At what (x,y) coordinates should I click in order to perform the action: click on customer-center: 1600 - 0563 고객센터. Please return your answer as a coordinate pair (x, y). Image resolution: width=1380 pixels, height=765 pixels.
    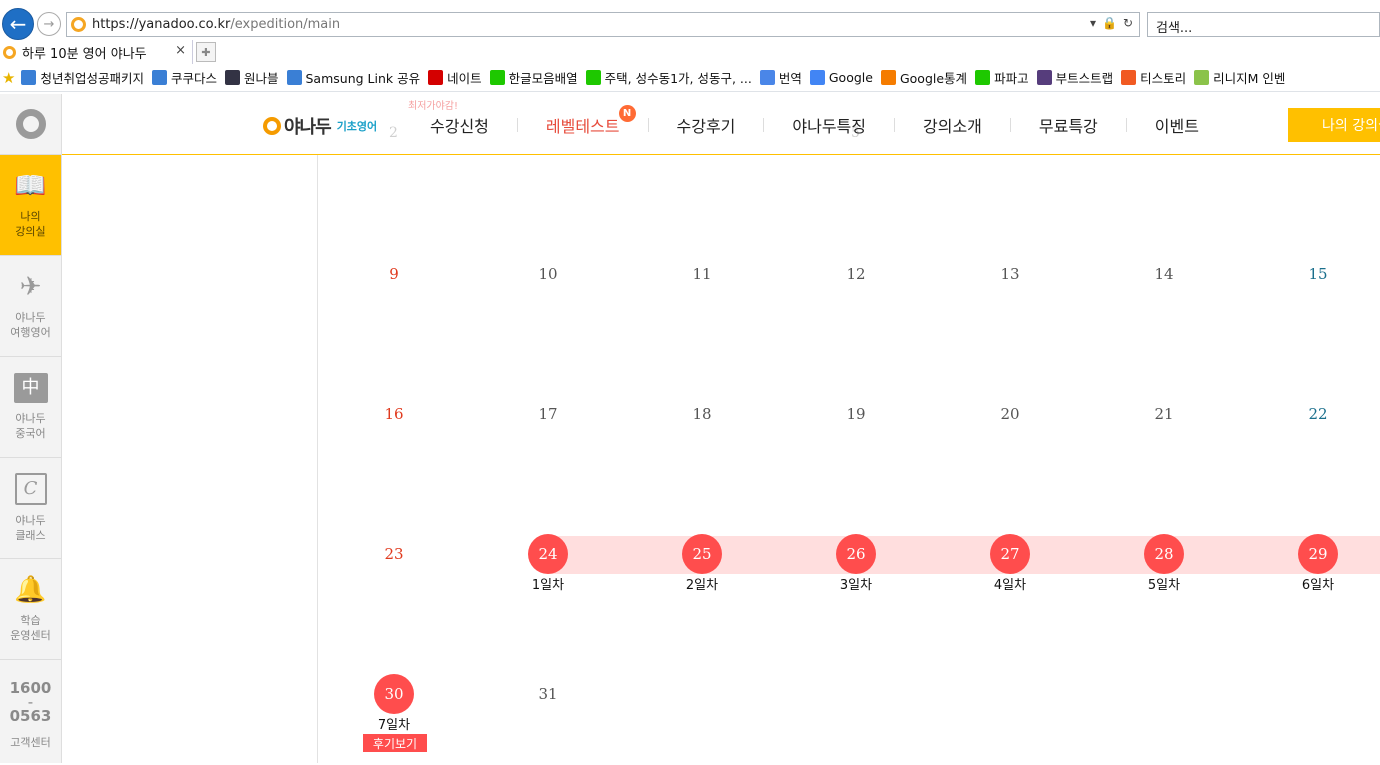
    Looking at the image, I should click on (30, 712).